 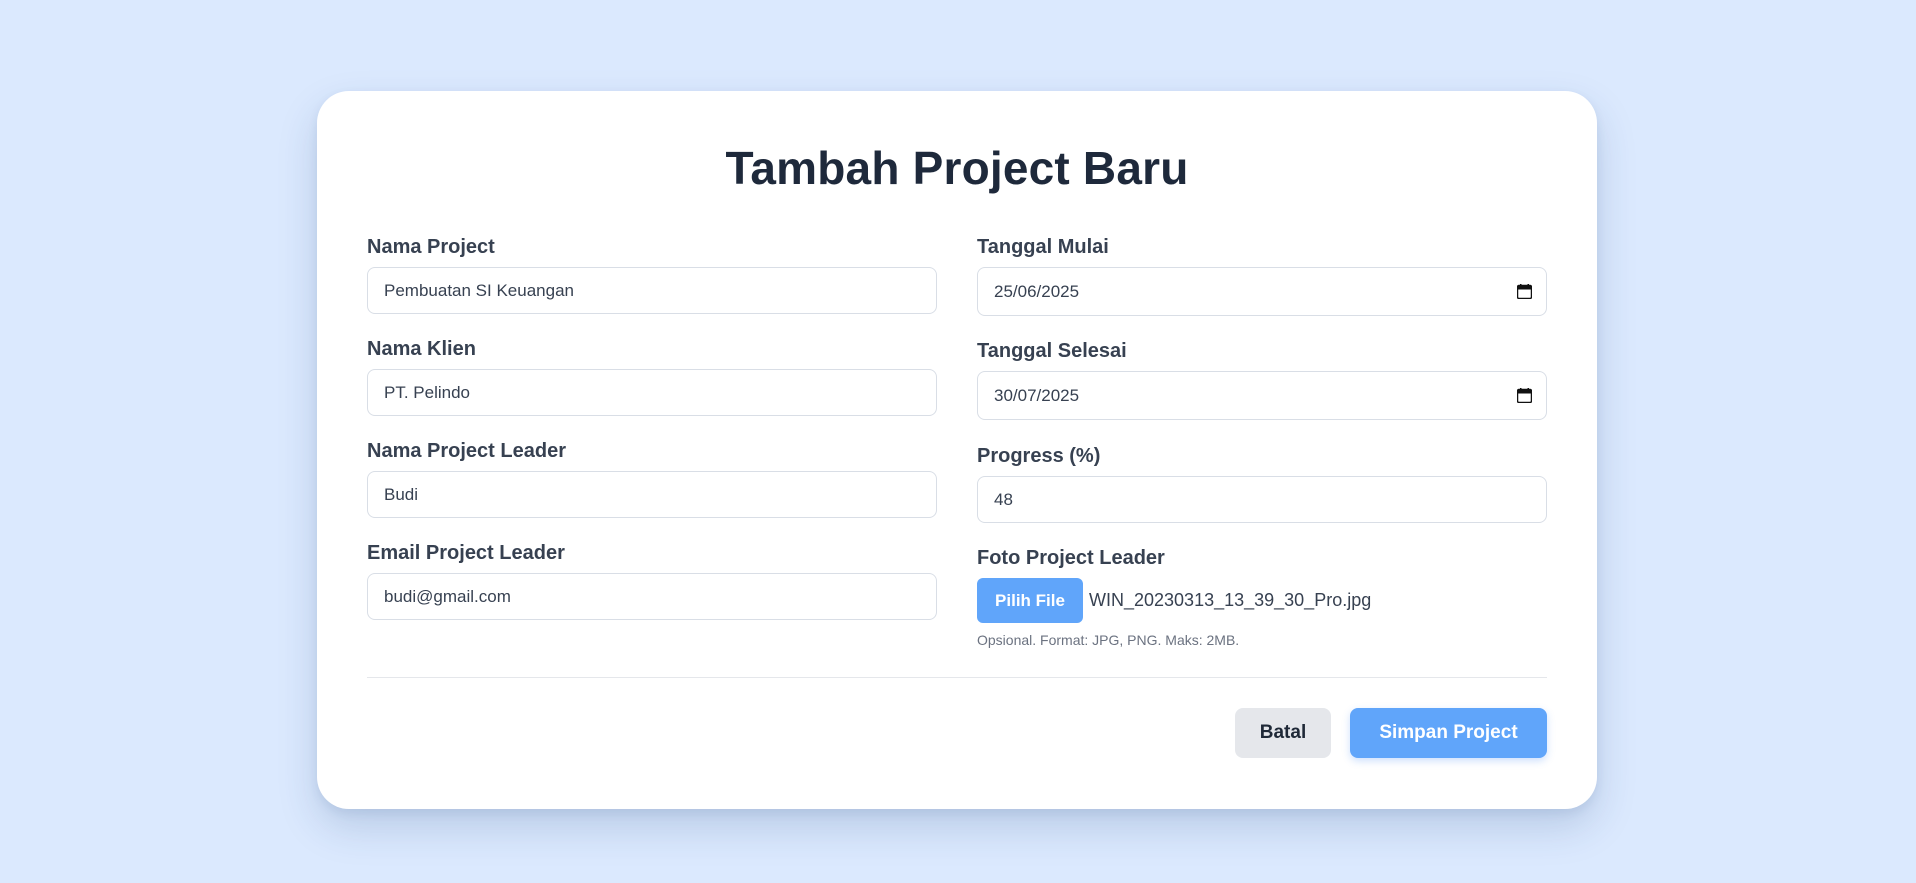 I want to click on tanggal-mulai-input: 25/06/2025, so click(x=1262, y=291).